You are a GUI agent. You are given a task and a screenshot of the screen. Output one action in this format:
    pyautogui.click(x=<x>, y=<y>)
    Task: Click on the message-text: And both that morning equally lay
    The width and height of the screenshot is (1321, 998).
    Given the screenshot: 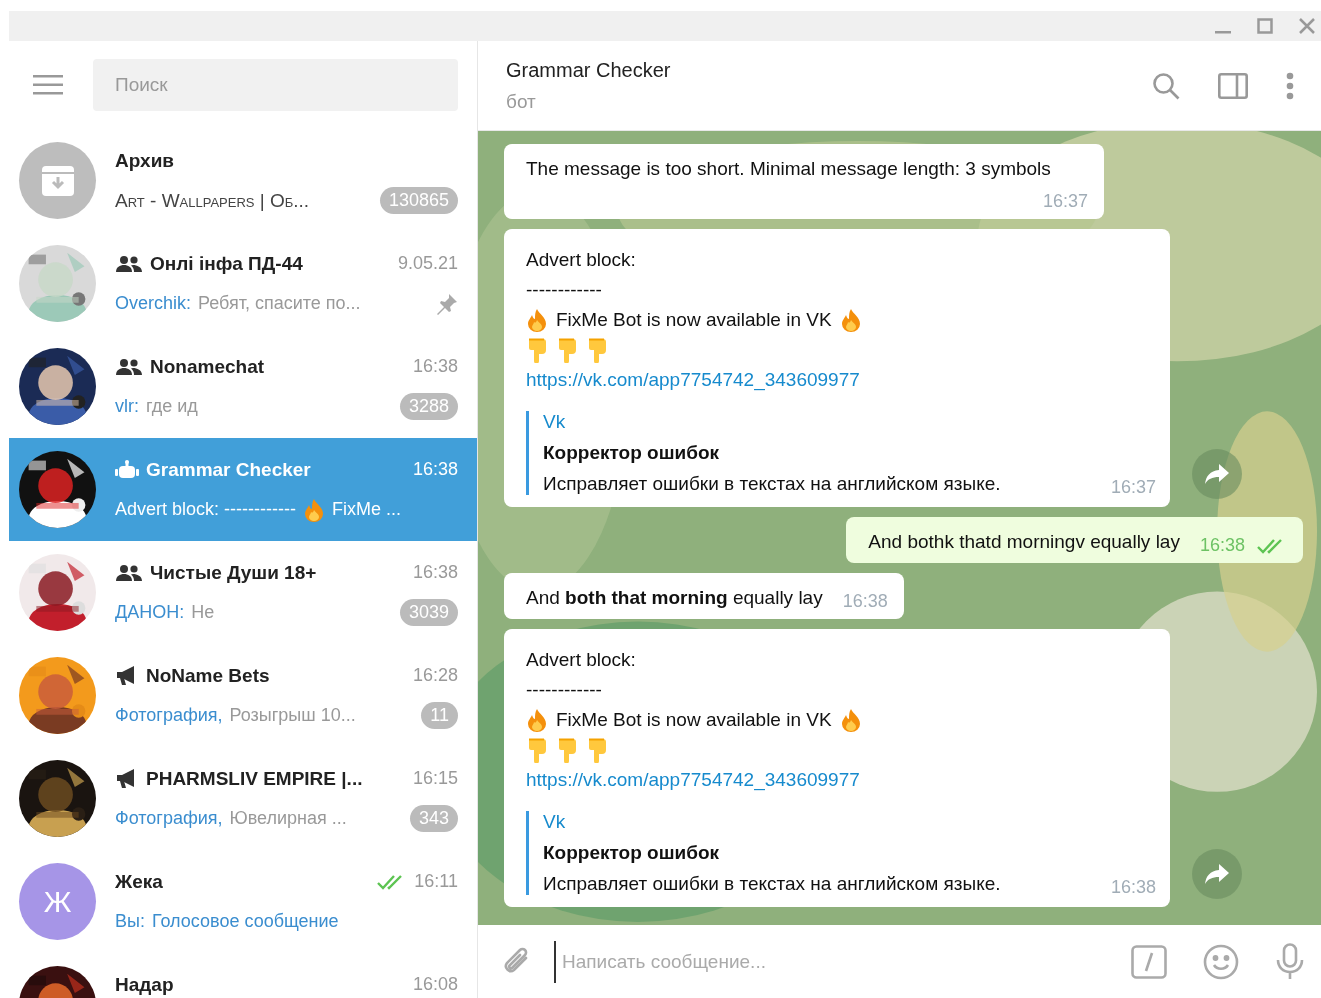 What is the action you would take?
    pyautogui.click(x=674, y=598)
    